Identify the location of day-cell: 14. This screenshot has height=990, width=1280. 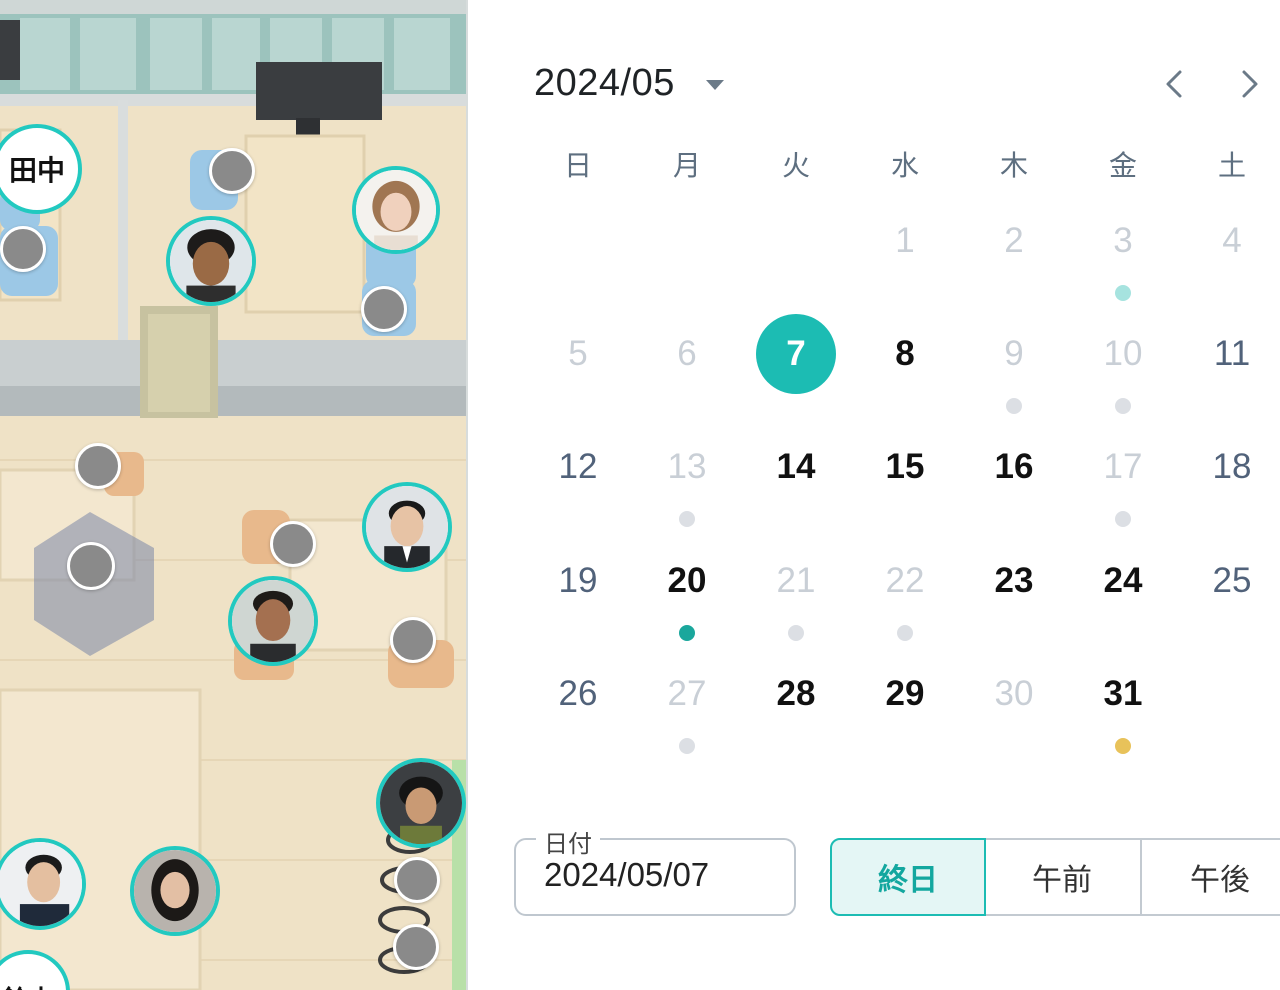
(796, 467).